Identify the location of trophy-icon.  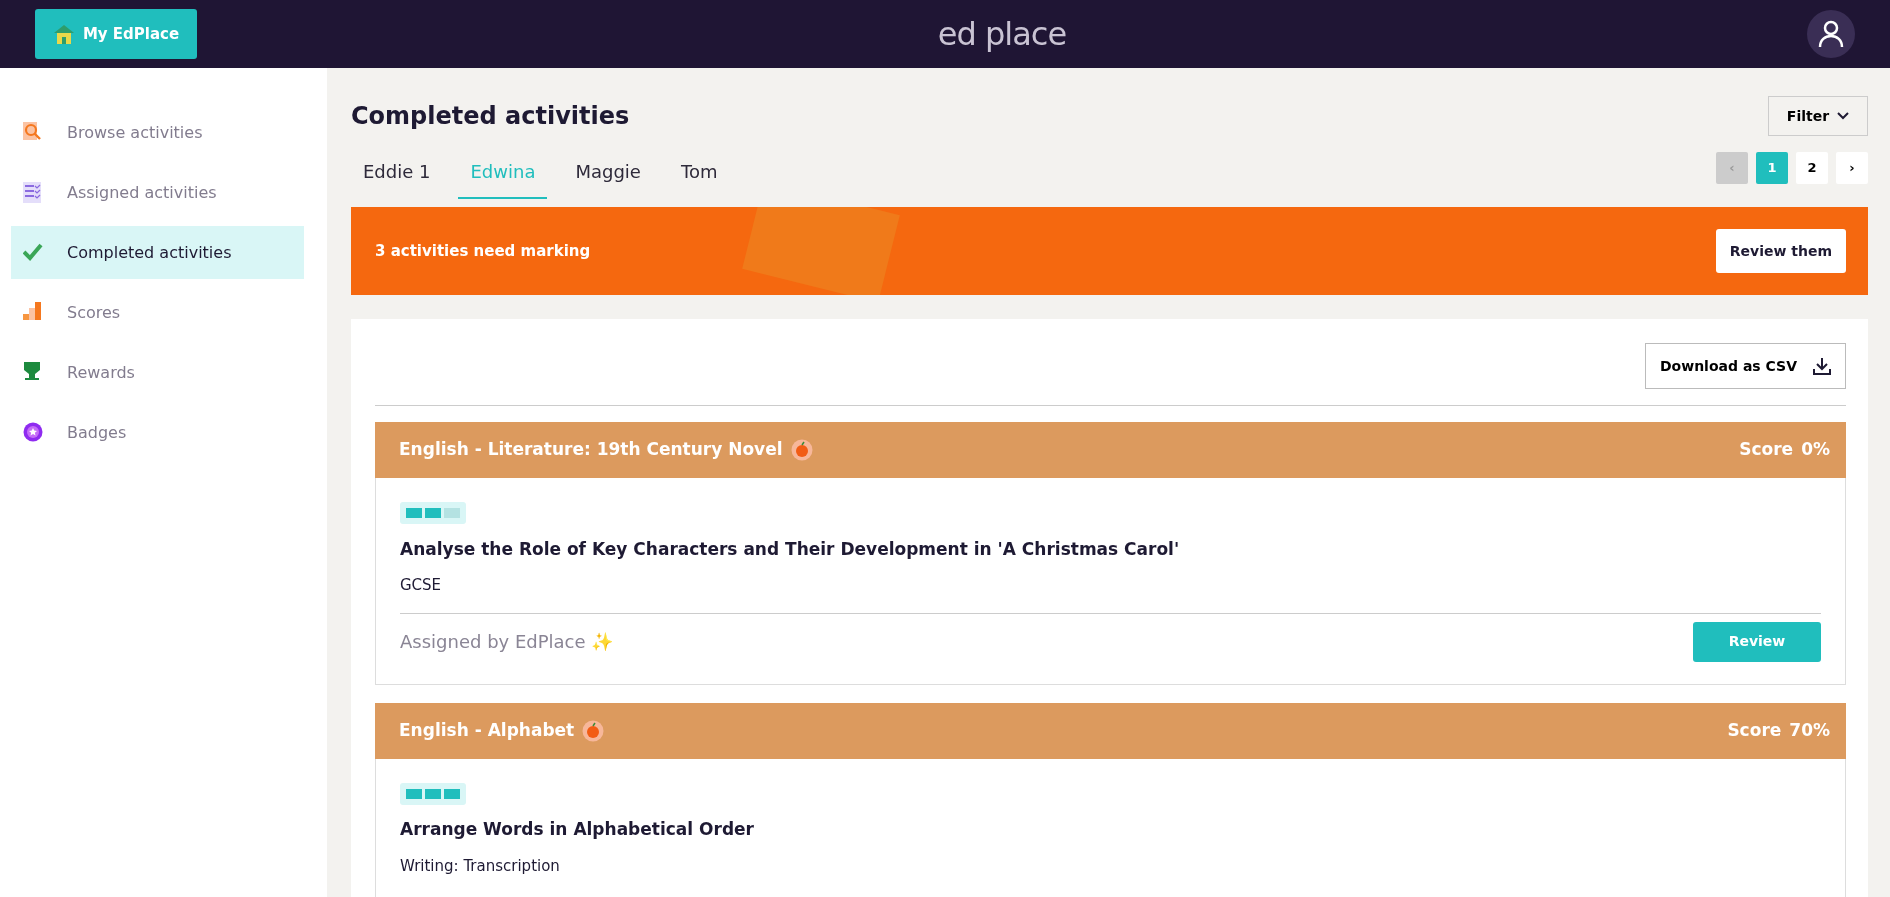
(33, 372).